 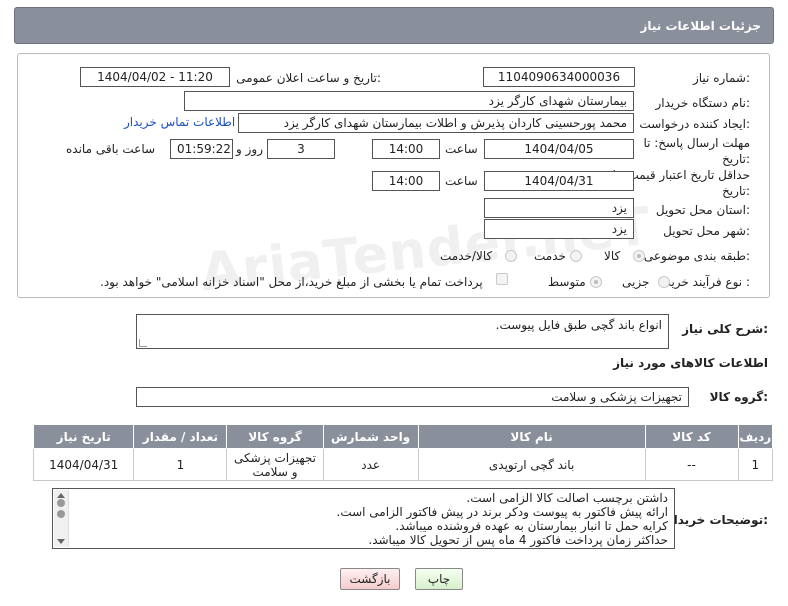 What do you see at coordinates (439, 579) in the screenshot?
I see `print-button: چاپ` at bounding box center [439, 579].